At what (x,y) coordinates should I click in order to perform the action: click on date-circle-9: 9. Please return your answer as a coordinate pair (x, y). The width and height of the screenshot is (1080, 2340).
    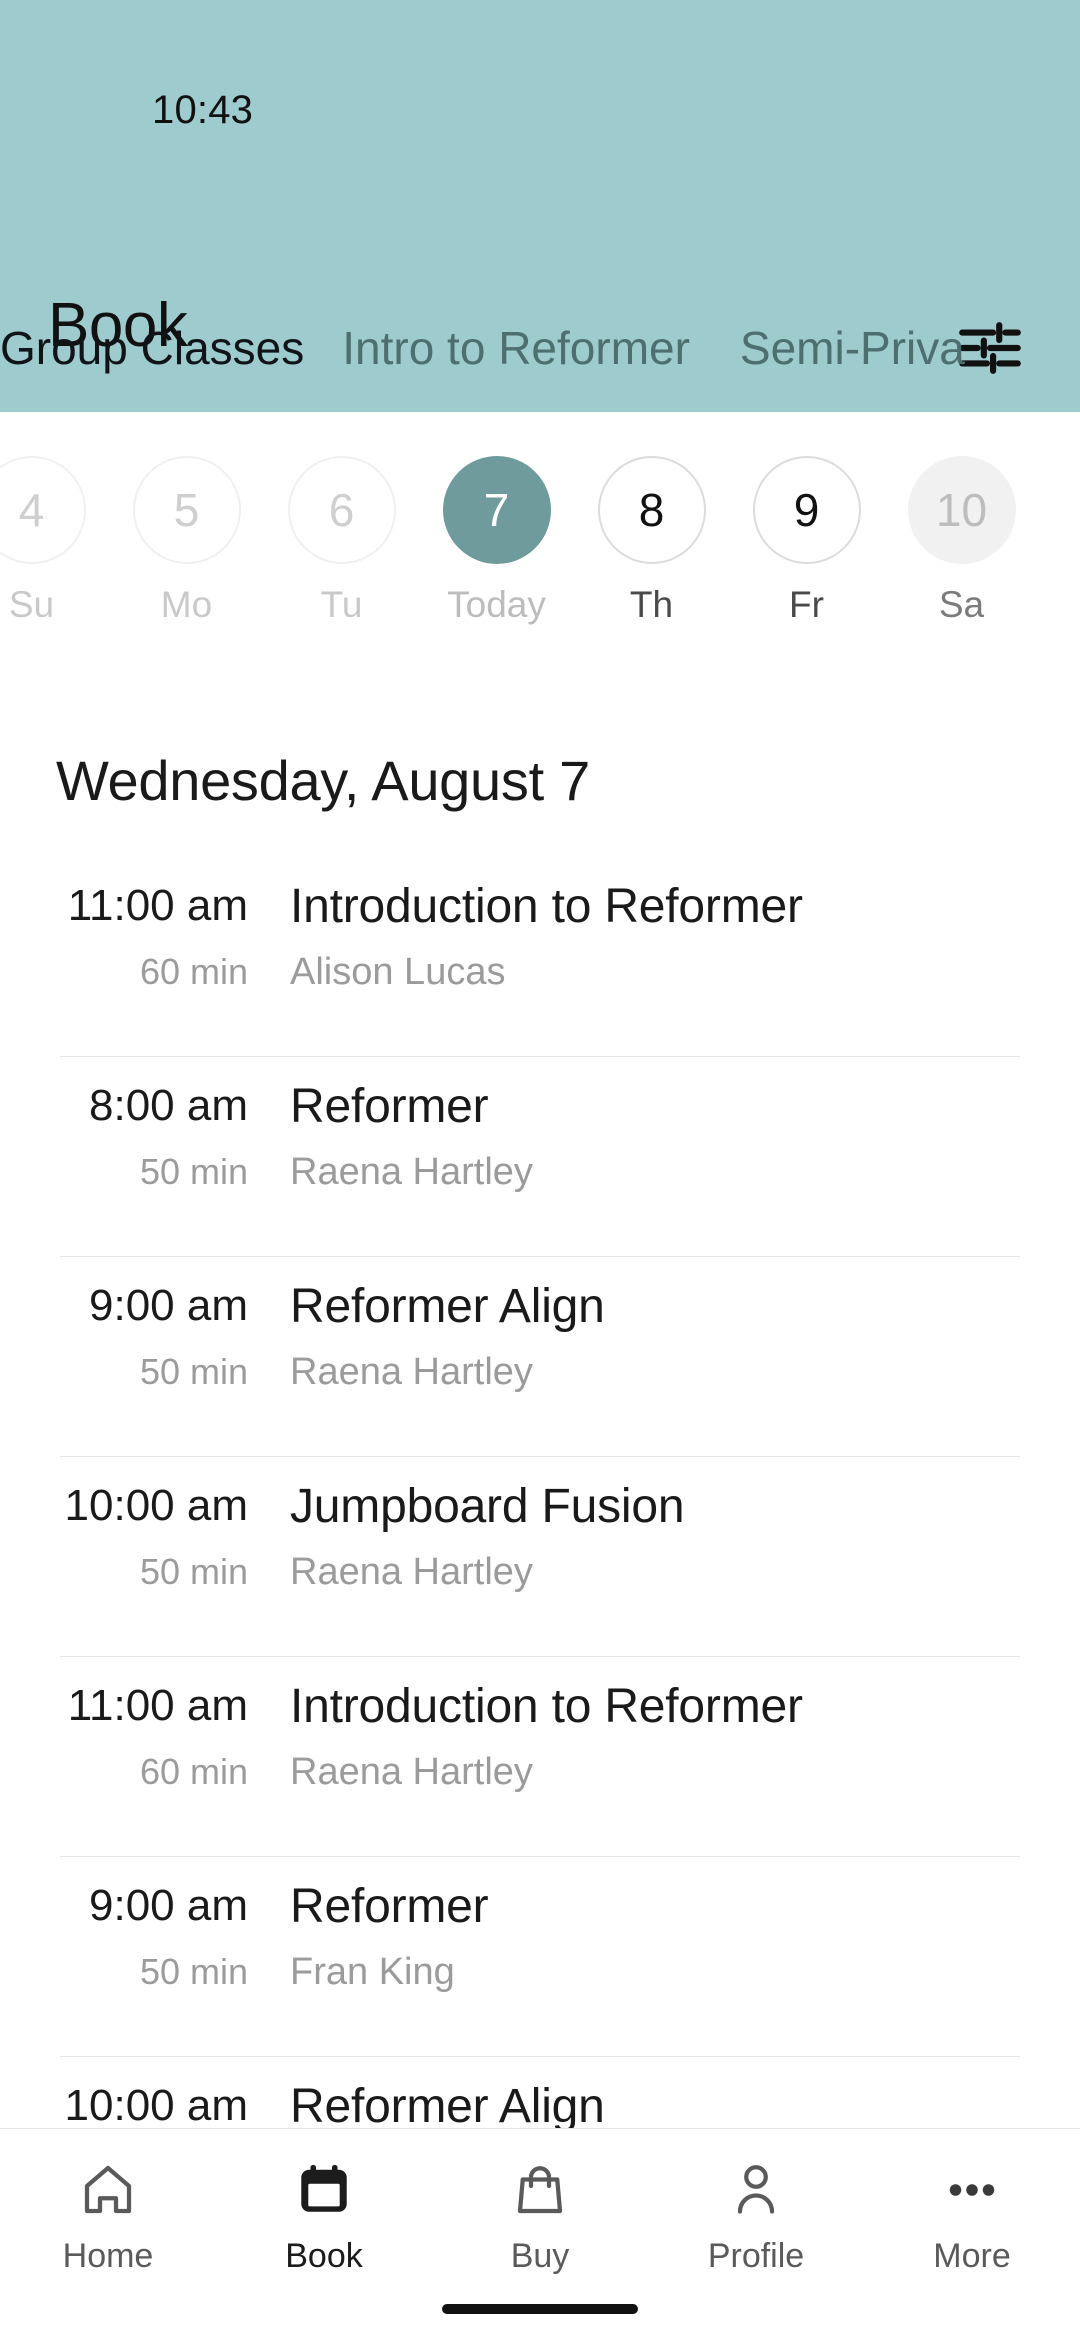
    Looking at the image, I should click on (806, 510).